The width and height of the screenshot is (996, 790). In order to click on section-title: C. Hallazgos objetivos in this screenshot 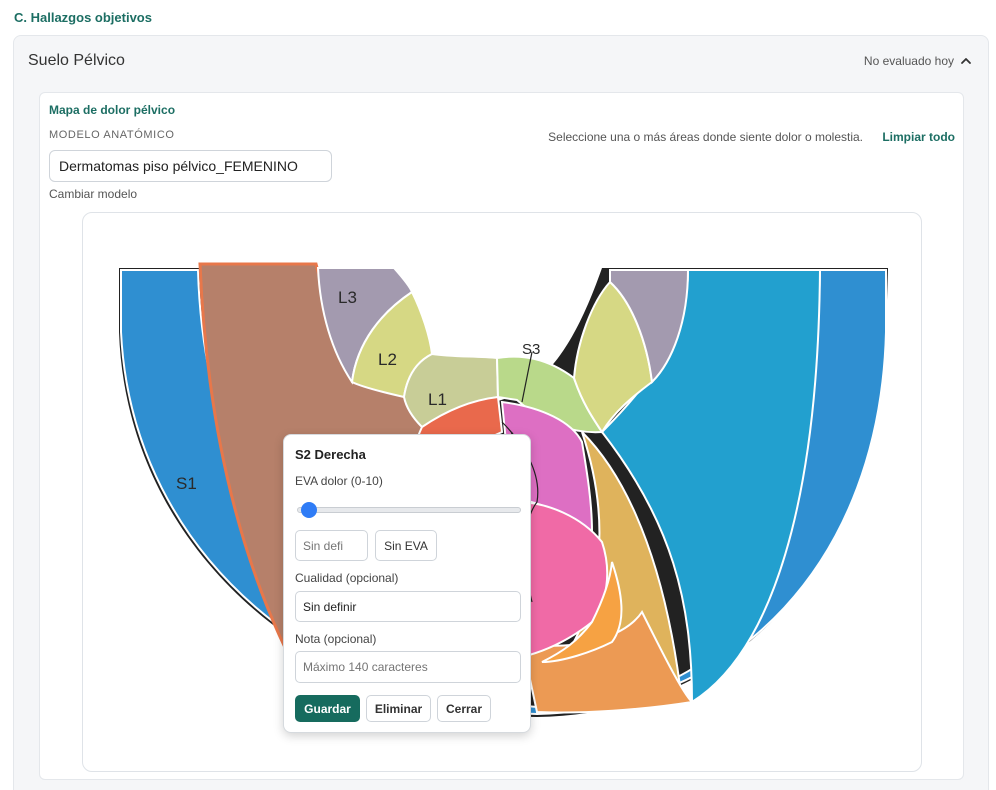, I will do `click(83, 17)`.